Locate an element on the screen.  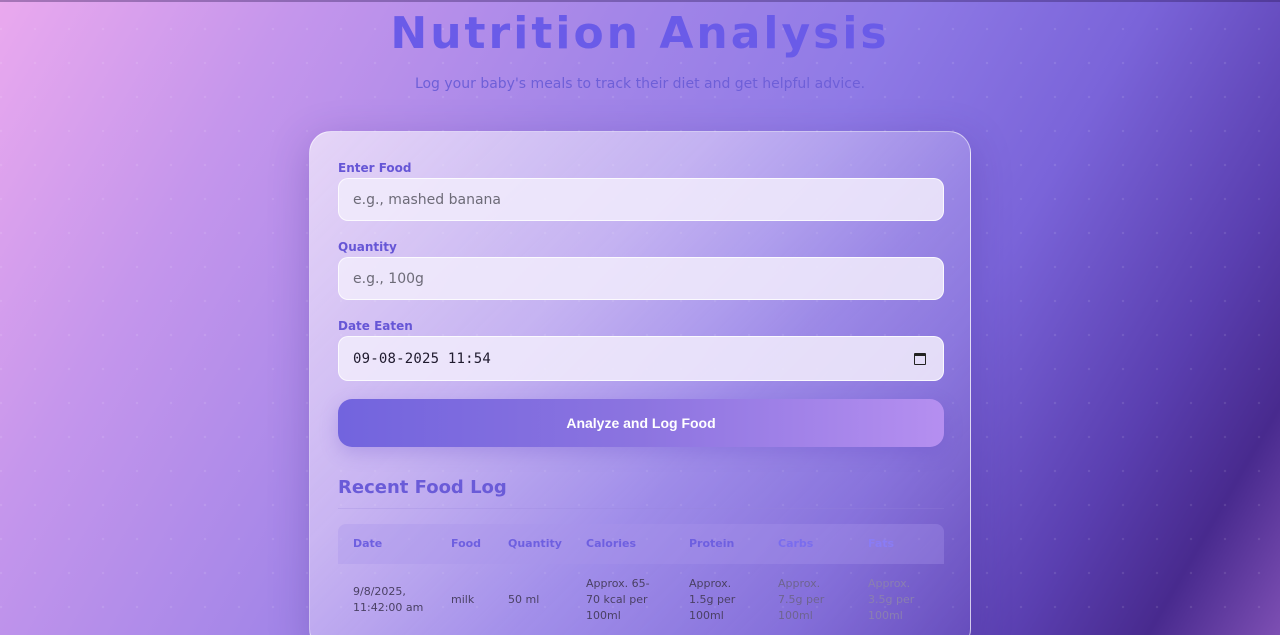
quantity-label: Quantity is located at coordinates (367, 247).